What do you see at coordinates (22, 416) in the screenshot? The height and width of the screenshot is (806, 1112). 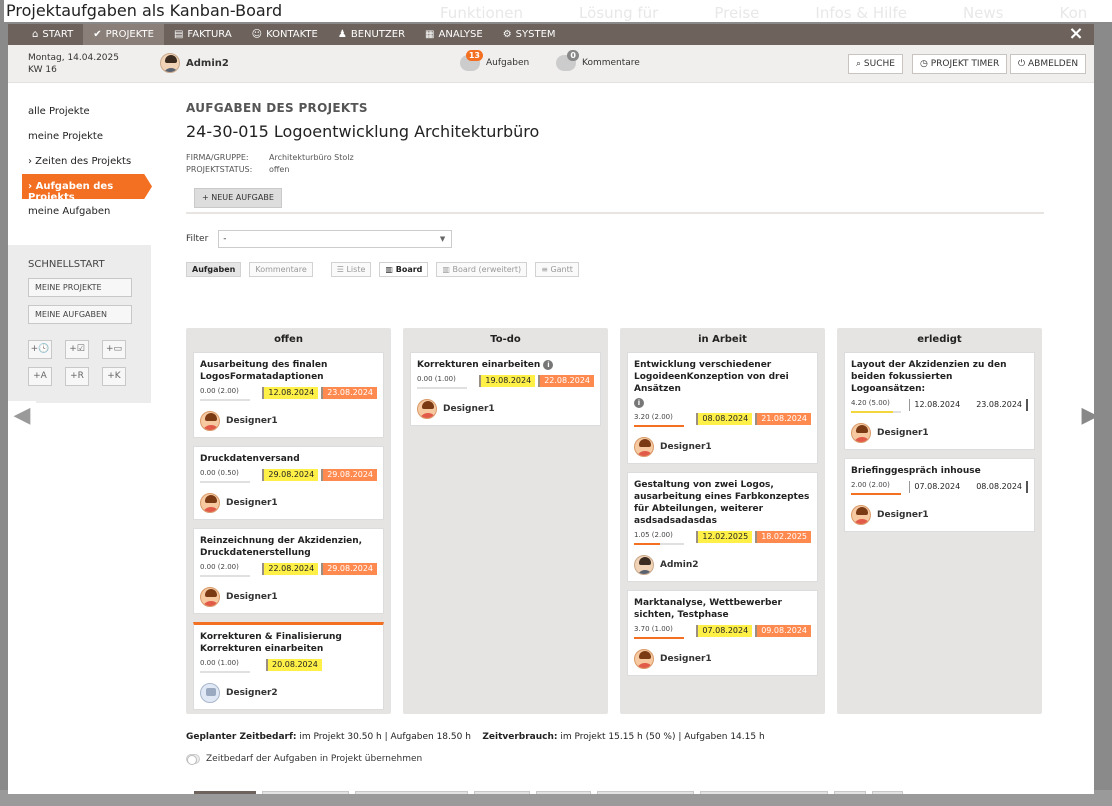 I see `previous-arrow-icon: ◀` at bounding box center [22, 416].